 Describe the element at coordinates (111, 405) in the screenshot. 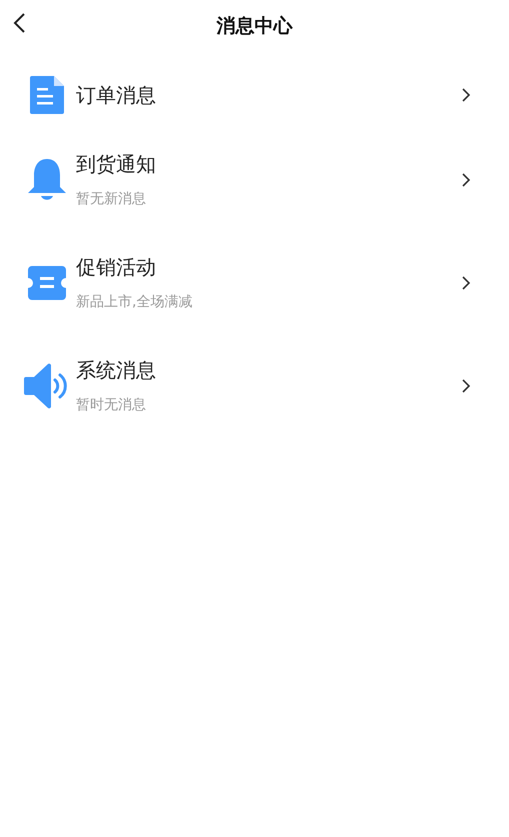

I see `item-subtitle: 暂时无消息` at that location.